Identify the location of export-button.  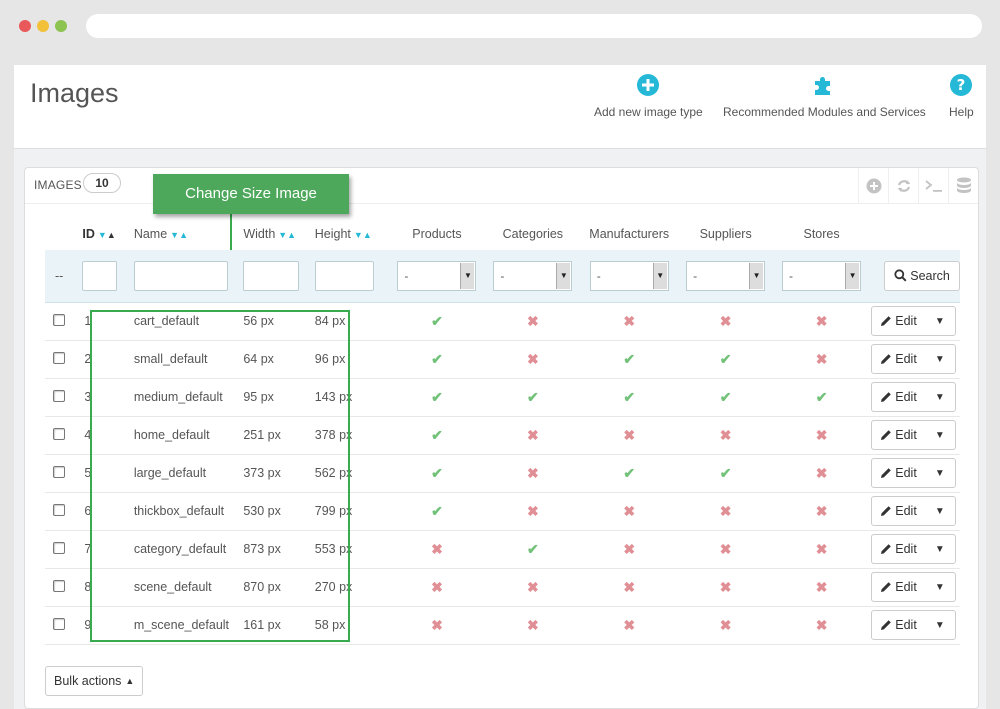
(963, 186).